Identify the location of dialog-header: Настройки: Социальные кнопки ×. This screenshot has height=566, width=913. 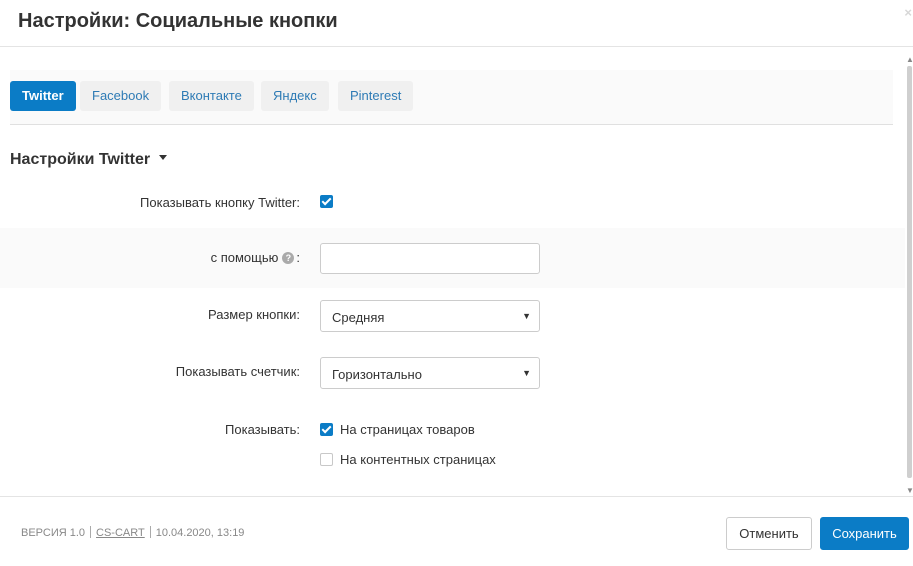
(456, 23).